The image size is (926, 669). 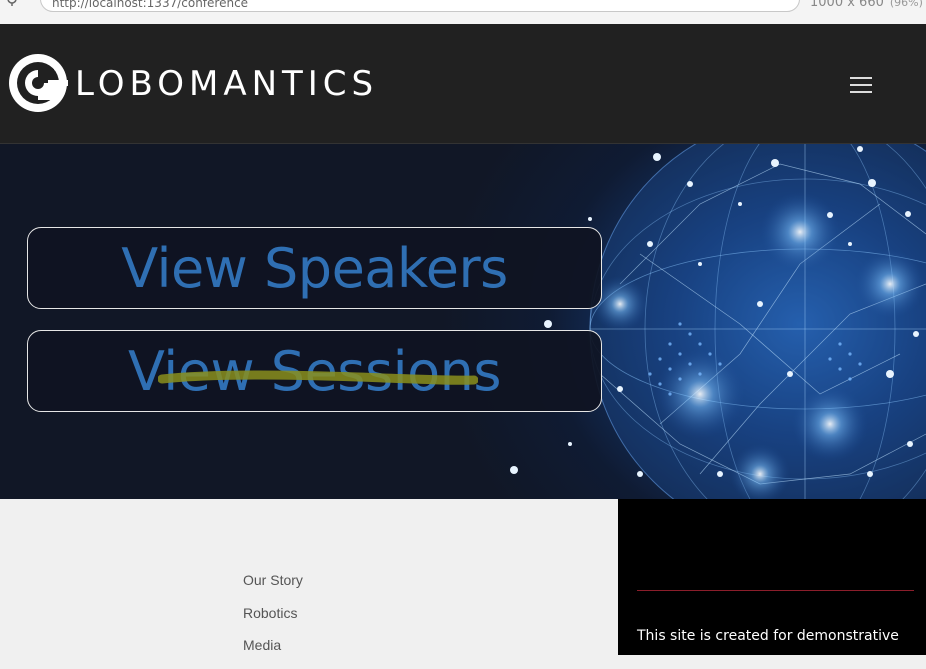 I want to click on viewport-size-readout: 1000 x 660 (96%), so click(x=866, y=5).